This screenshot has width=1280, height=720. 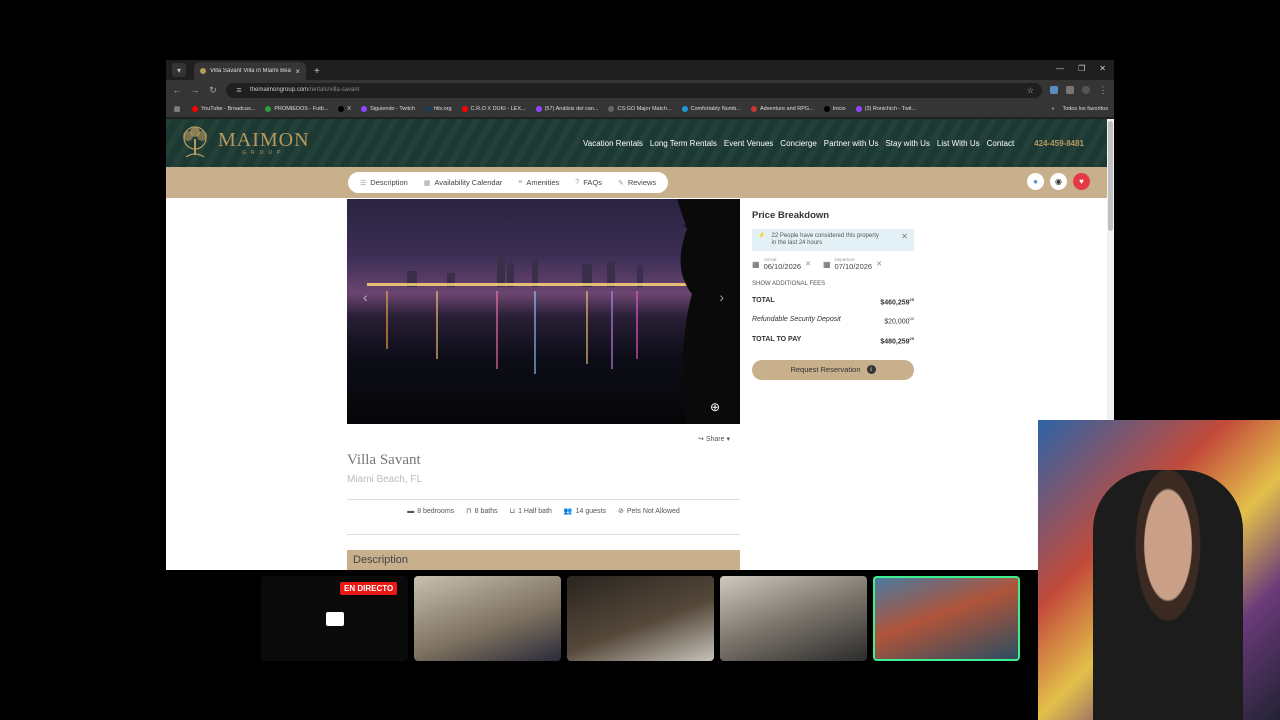 What do you see at coordinates (388, 108) in the screenshot?
I see `bookmark-item: Siguiendo - Twitch` at bounding box center [388, 108].